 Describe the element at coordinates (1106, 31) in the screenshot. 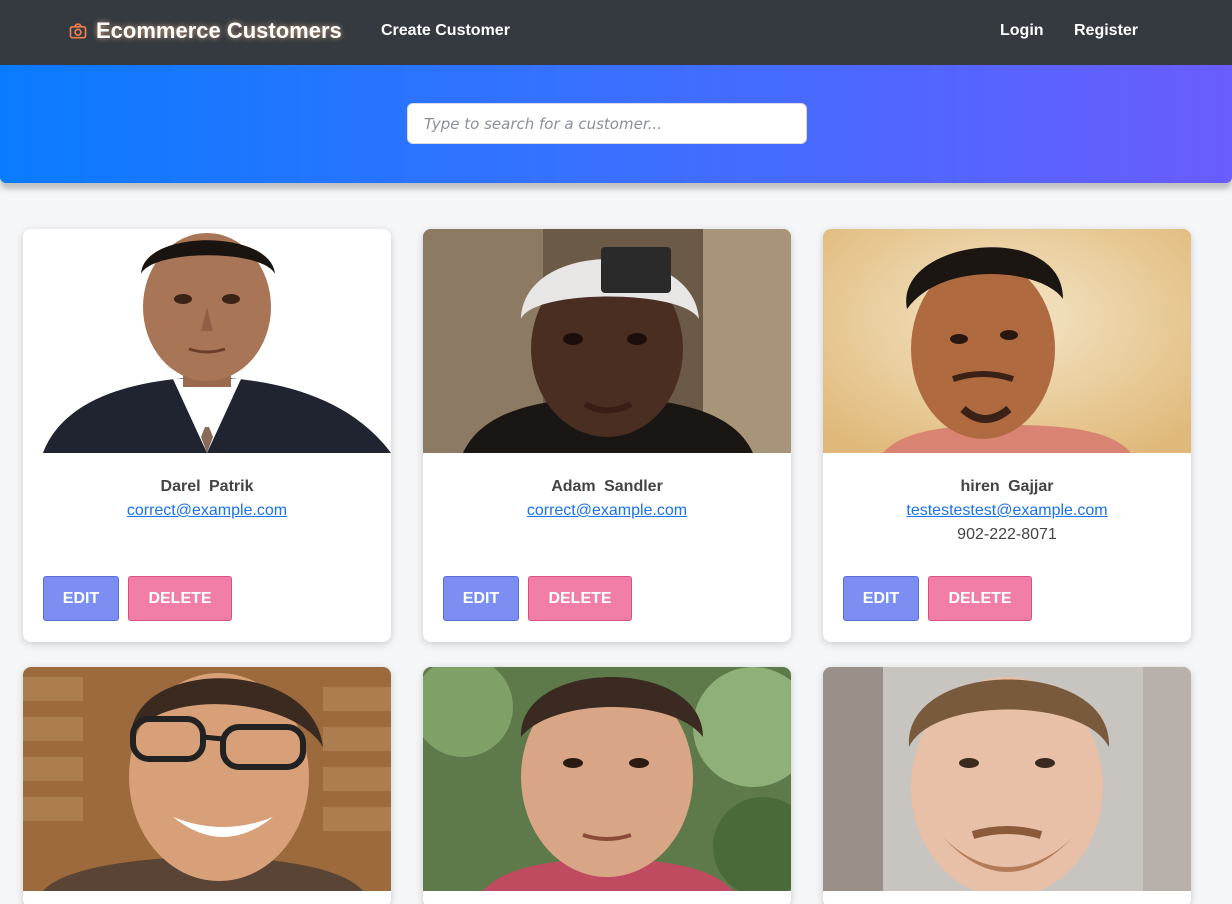

I see `register-link: Register` at that location.